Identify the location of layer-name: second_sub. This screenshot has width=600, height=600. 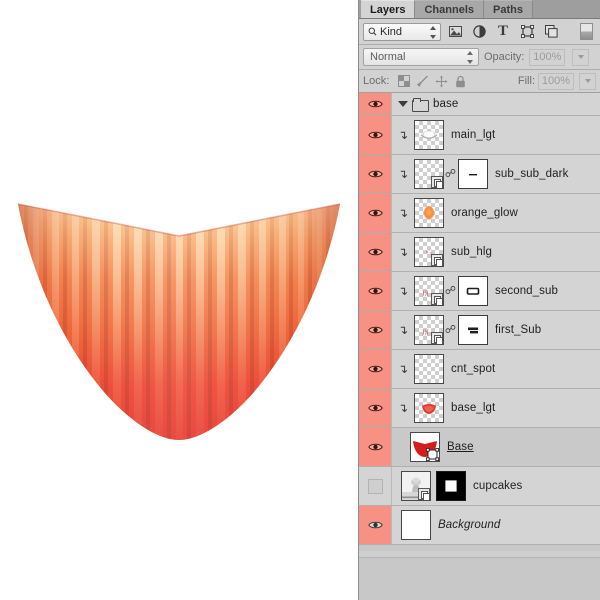
(526, 291).